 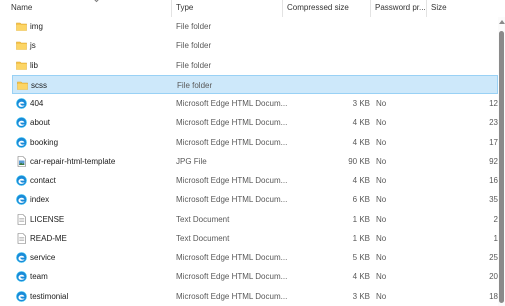 I want to click on file-size: 23, so click(x=493, y=123).